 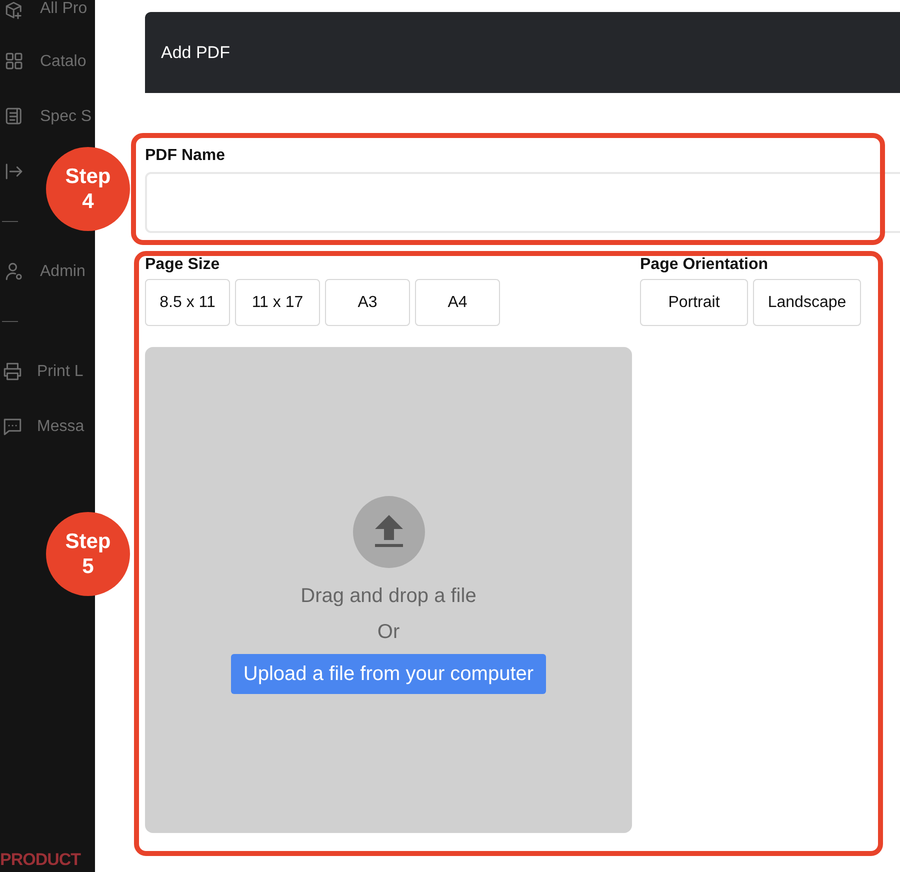 I want to click on field-label: Page Orientation, so click(x=705, y=265).